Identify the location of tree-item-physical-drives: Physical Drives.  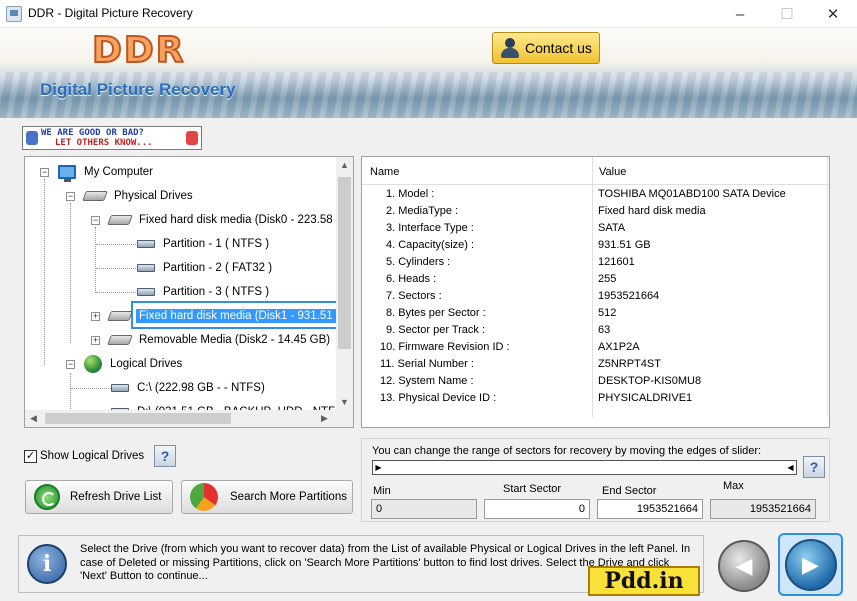
(139, 196).